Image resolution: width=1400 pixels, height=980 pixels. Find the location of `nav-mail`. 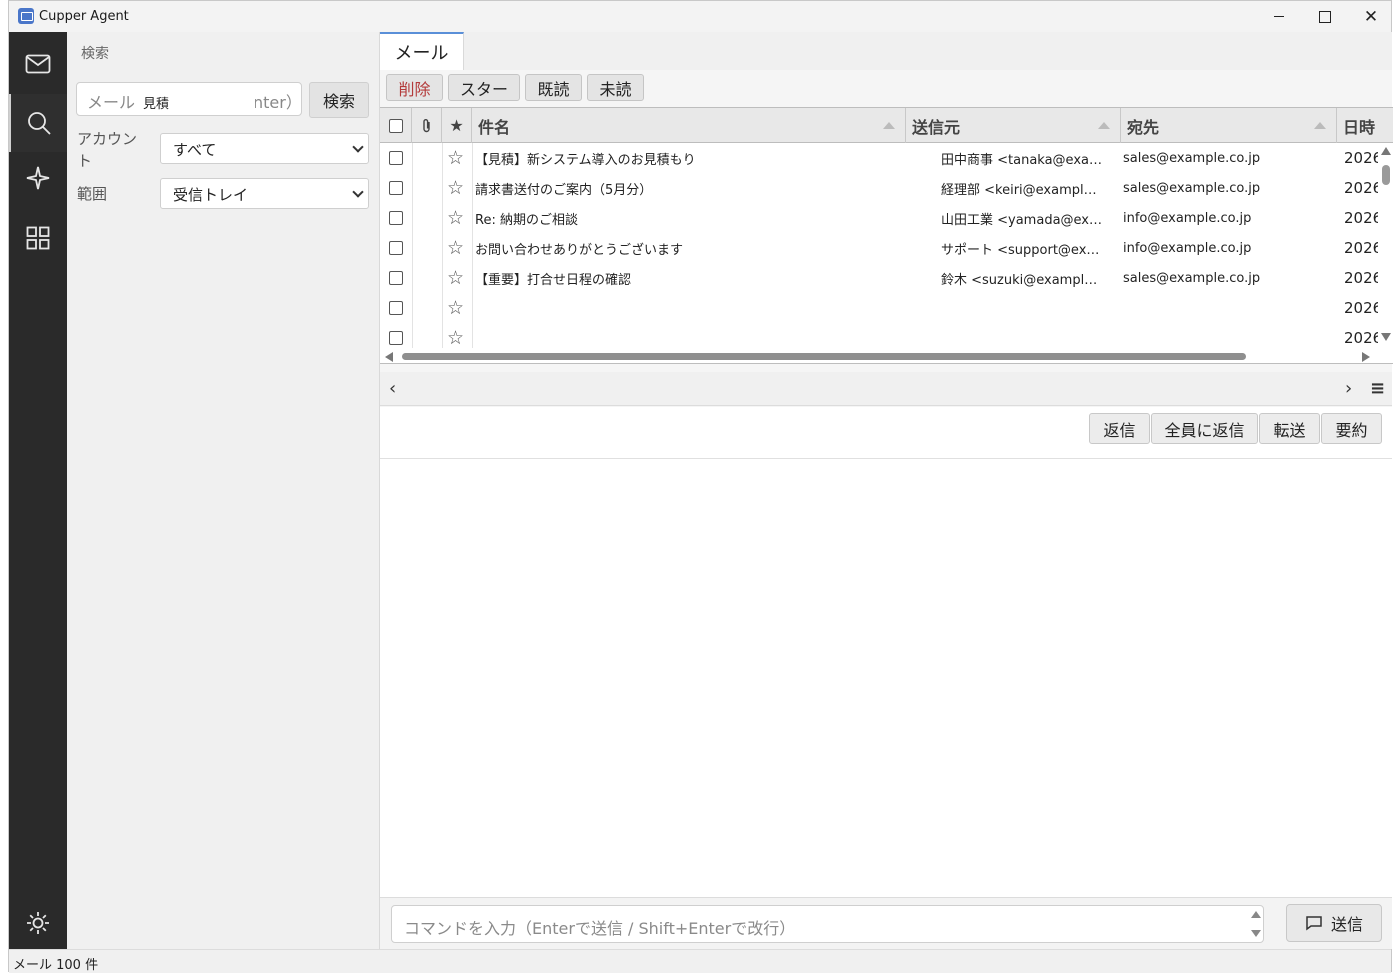

nav-mail is located at coordinates (38, 64).